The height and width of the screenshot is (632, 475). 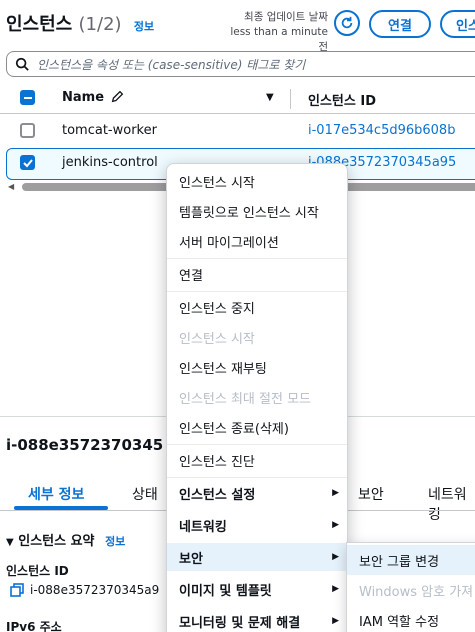 What do you see at coordinates (257, 307) in the screenshot?
I see `menu-item-stop-instance: 인스턴스 중지` at bounding box center [257, 307].